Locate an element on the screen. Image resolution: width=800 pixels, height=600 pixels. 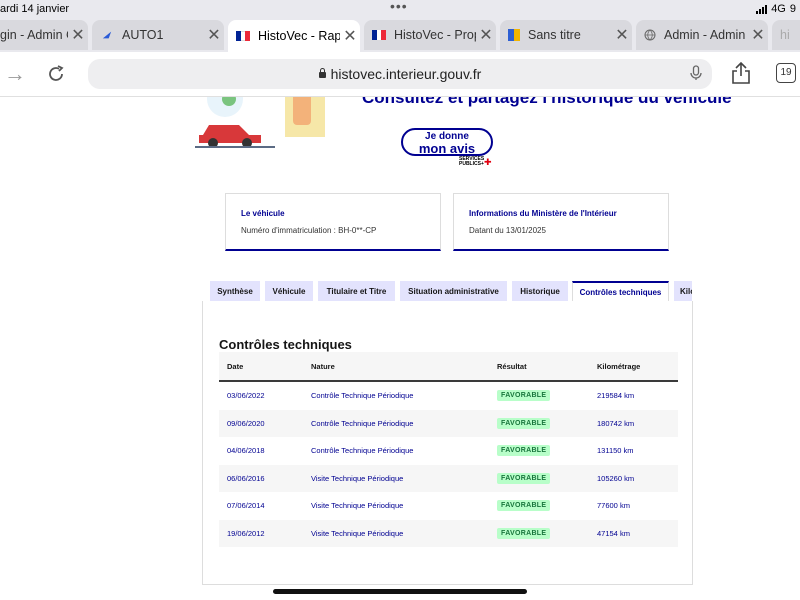
browser-tab-admin-login: gin - Admin C ✕ is located at coordinates (44, 35).